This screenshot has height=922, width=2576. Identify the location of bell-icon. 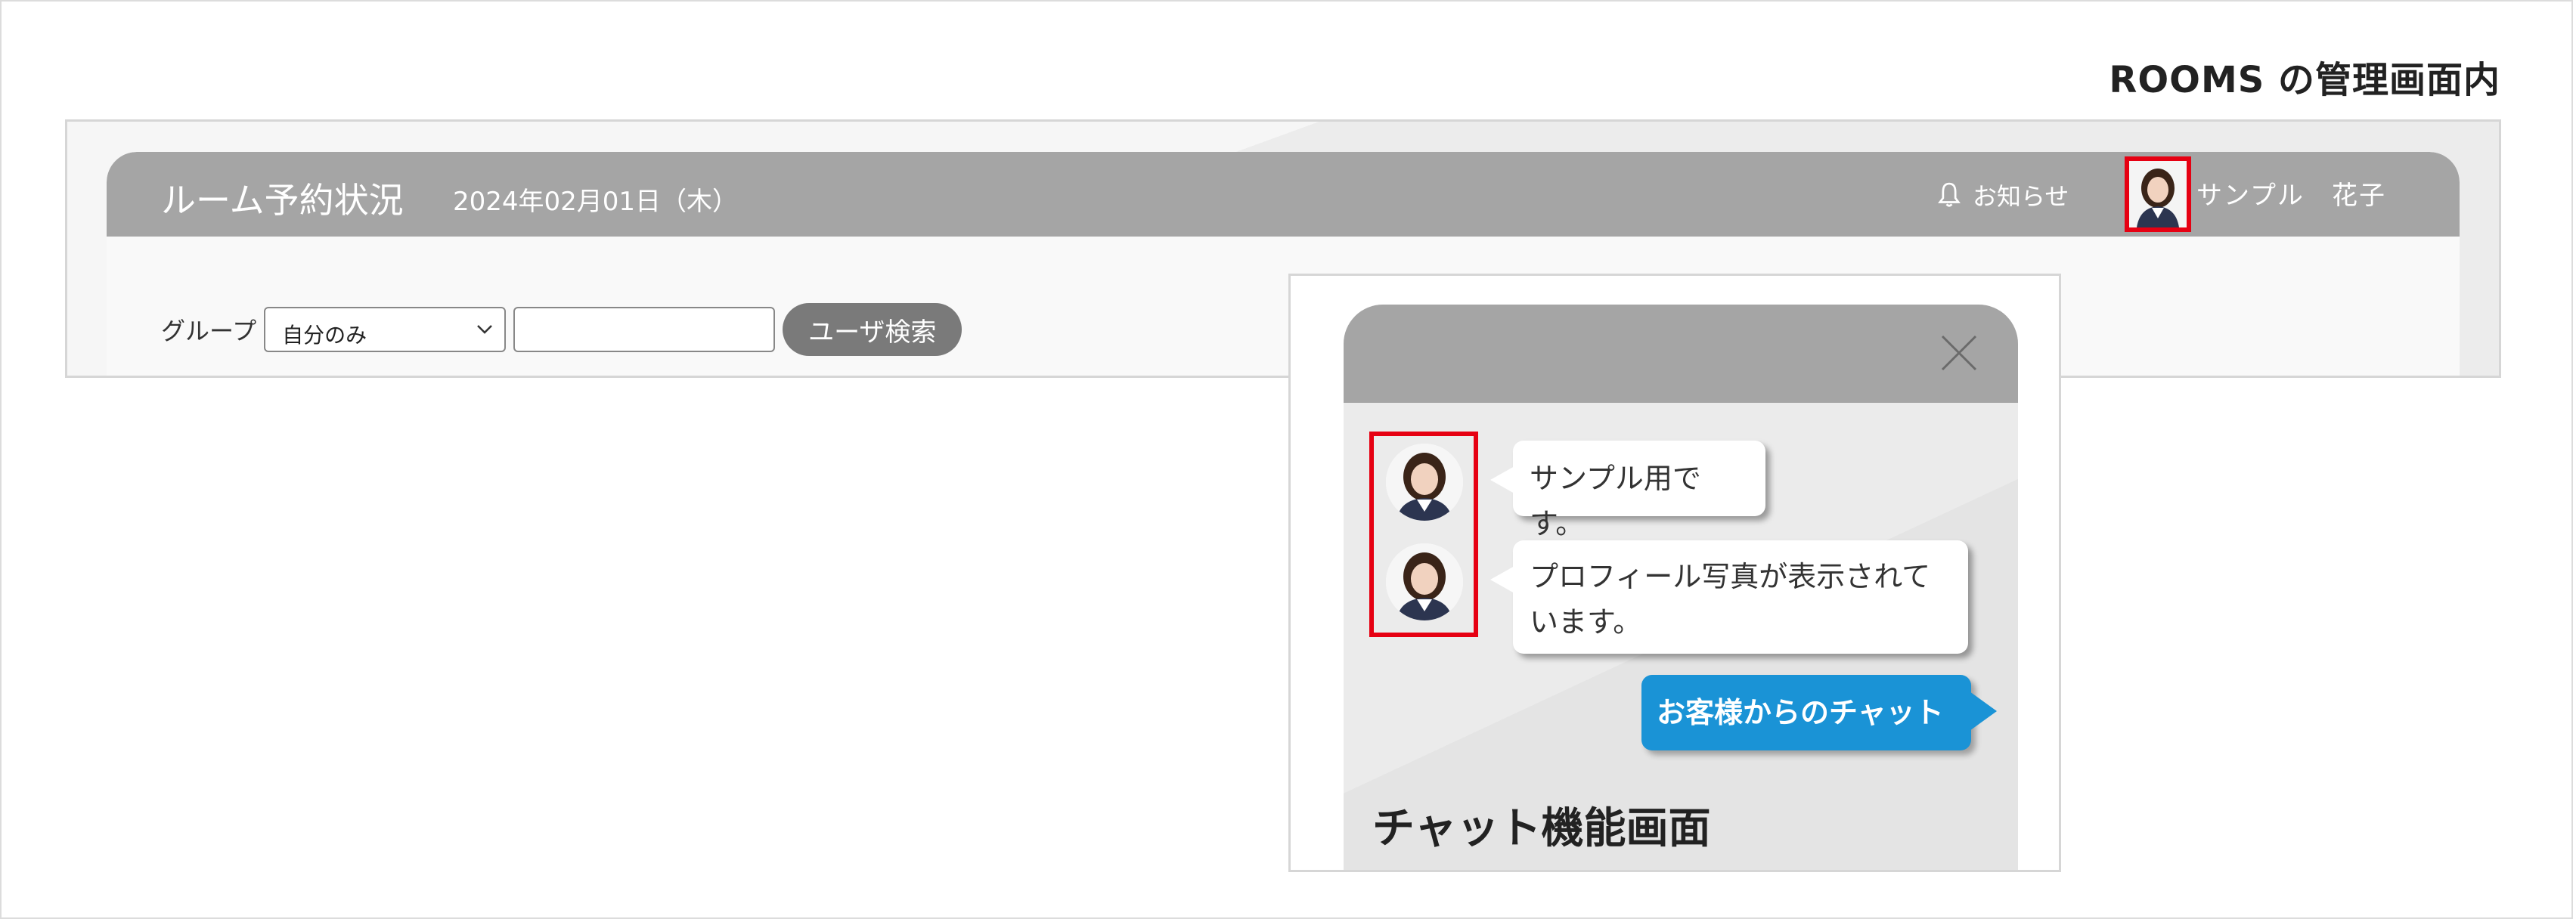
(1949, 195).